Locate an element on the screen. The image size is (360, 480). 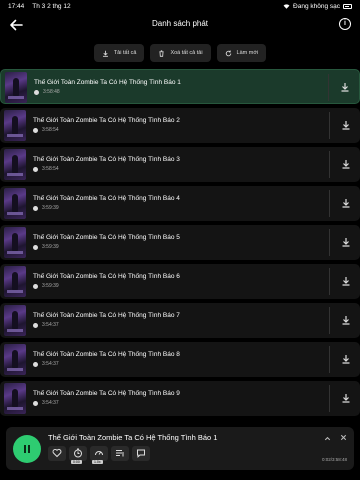
delete-all-downloads-button: Xoá tất cả tải is located at coordinates (180, 53).